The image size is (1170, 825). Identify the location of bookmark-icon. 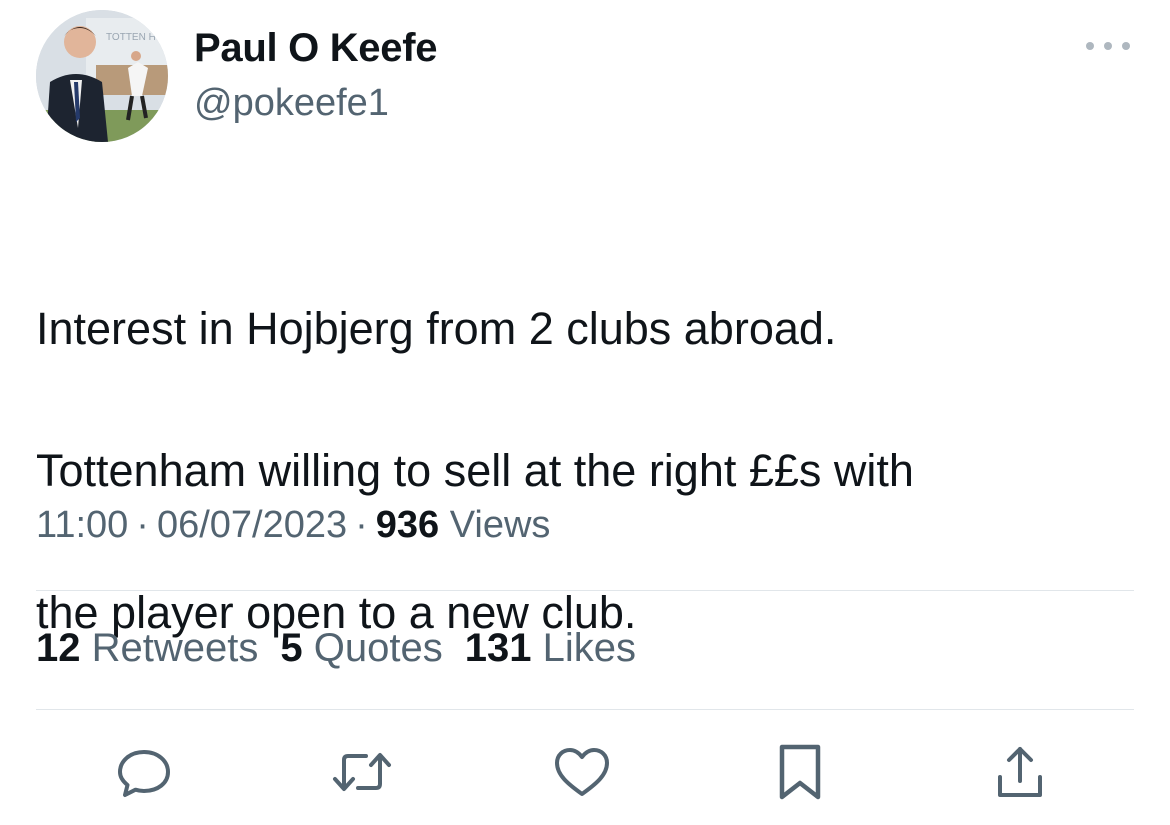
(800, 772).